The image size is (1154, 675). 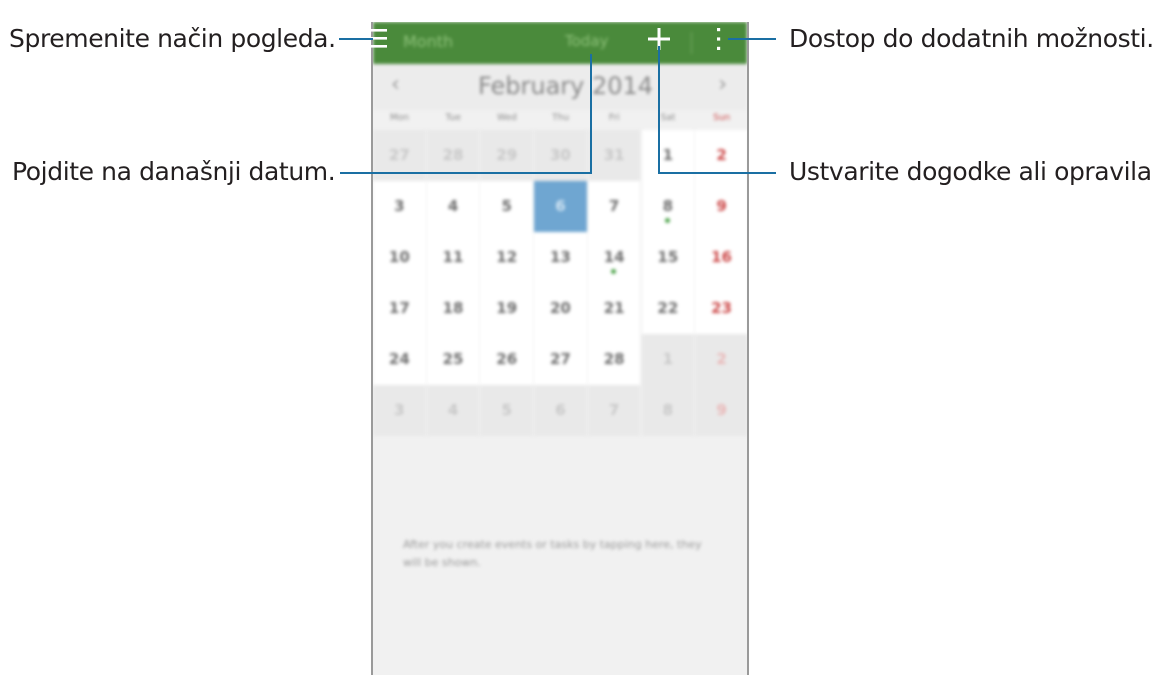 I want to click on weekday-header: Mon Tue Wed Thu Fri Sat Sun, so click(x=560, y=120).